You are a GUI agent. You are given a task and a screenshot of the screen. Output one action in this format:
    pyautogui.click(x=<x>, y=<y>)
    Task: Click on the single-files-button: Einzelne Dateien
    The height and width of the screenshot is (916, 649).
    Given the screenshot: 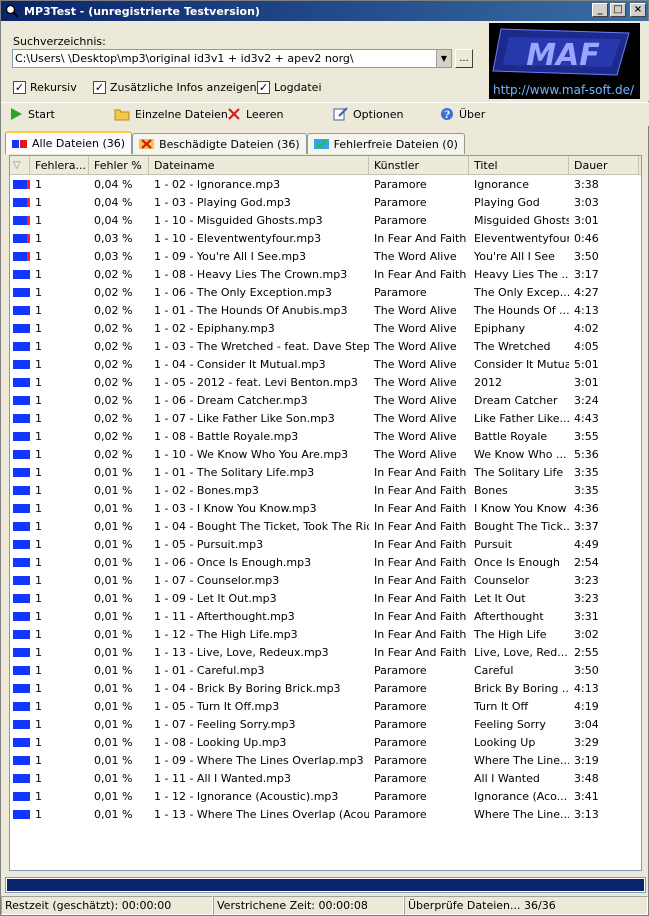 What is the action you would take?
    pyautogui.click(x=171, y=114)
    